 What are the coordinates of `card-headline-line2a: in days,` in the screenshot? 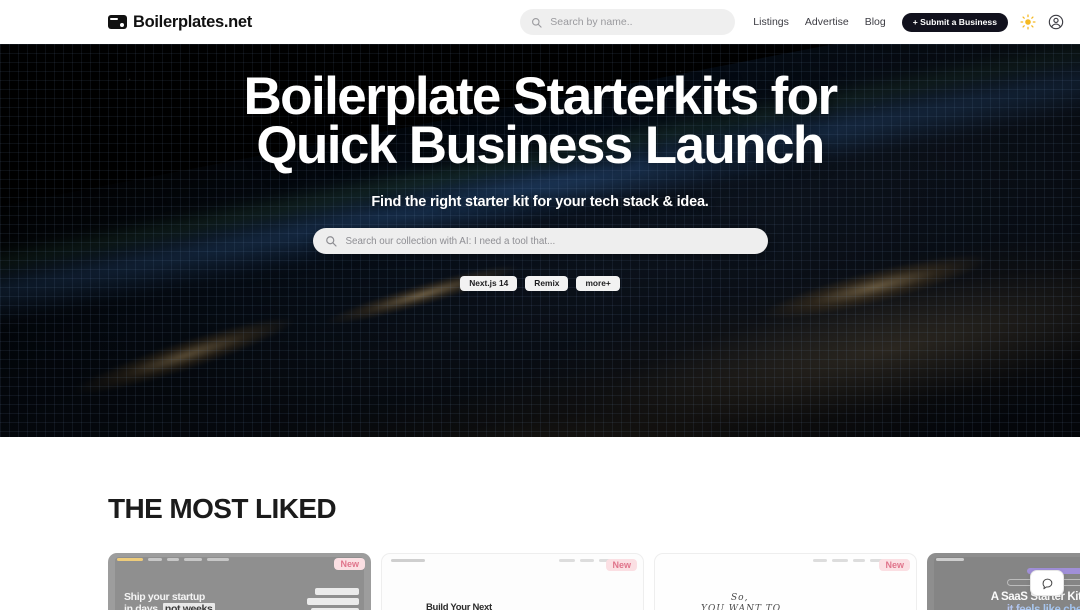 It's located at (142, 606).